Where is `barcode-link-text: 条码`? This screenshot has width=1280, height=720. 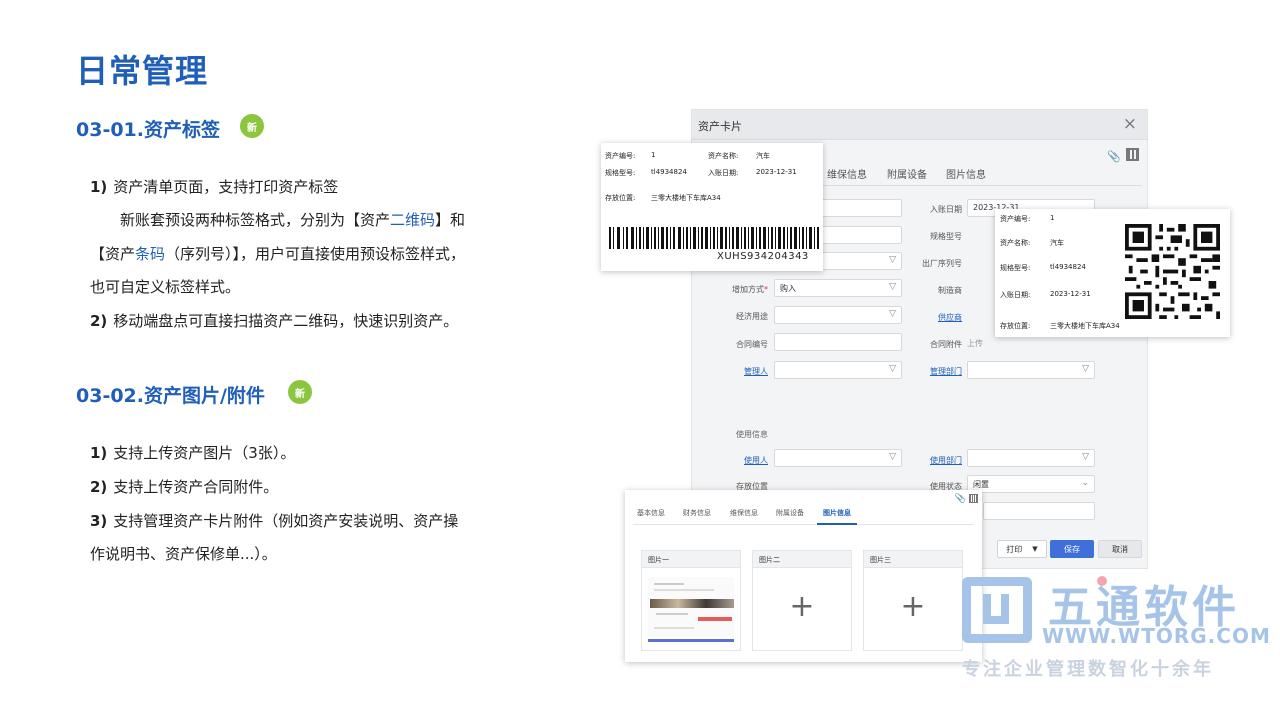 barcode-link-text: 条码 is located at coordinates (150, 254).